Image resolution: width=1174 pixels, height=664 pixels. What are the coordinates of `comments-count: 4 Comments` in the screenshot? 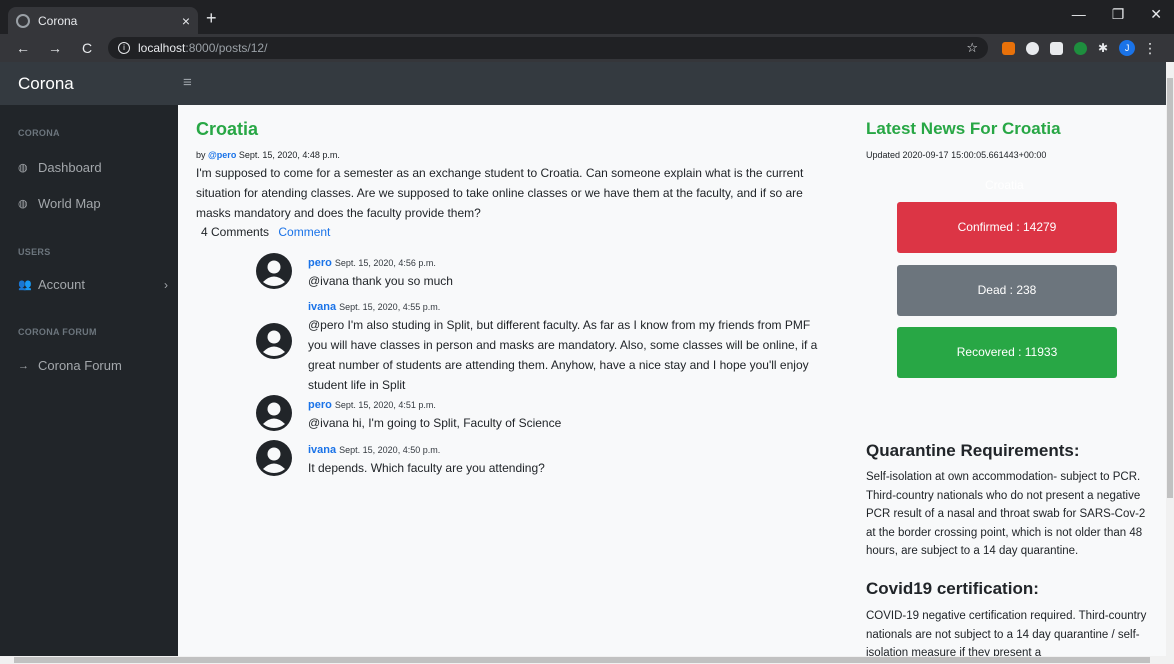 It's located at (235, 232).